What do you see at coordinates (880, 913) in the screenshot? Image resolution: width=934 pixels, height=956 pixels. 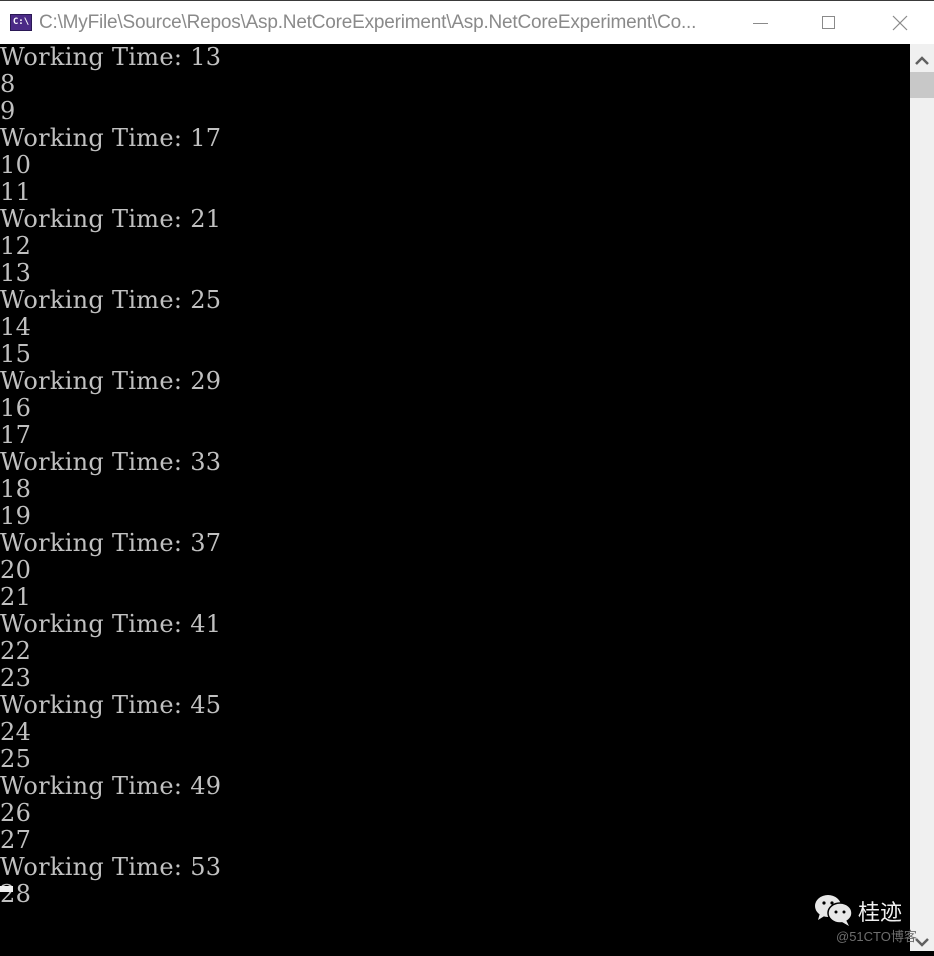 I see `watermark-name: 桂迹` at bounding box center [880, 913].